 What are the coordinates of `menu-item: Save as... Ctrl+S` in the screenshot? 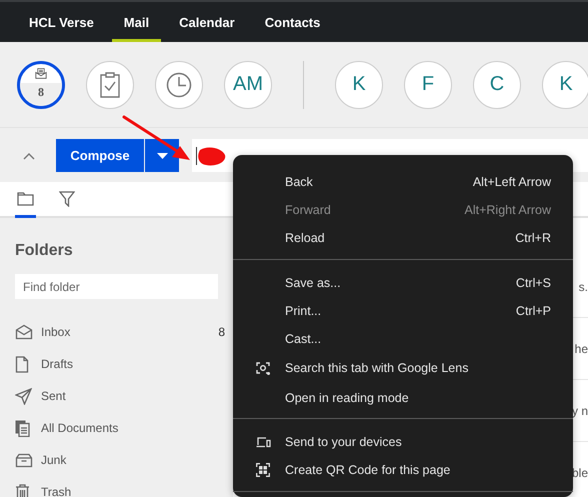 It's located at (403, 283).